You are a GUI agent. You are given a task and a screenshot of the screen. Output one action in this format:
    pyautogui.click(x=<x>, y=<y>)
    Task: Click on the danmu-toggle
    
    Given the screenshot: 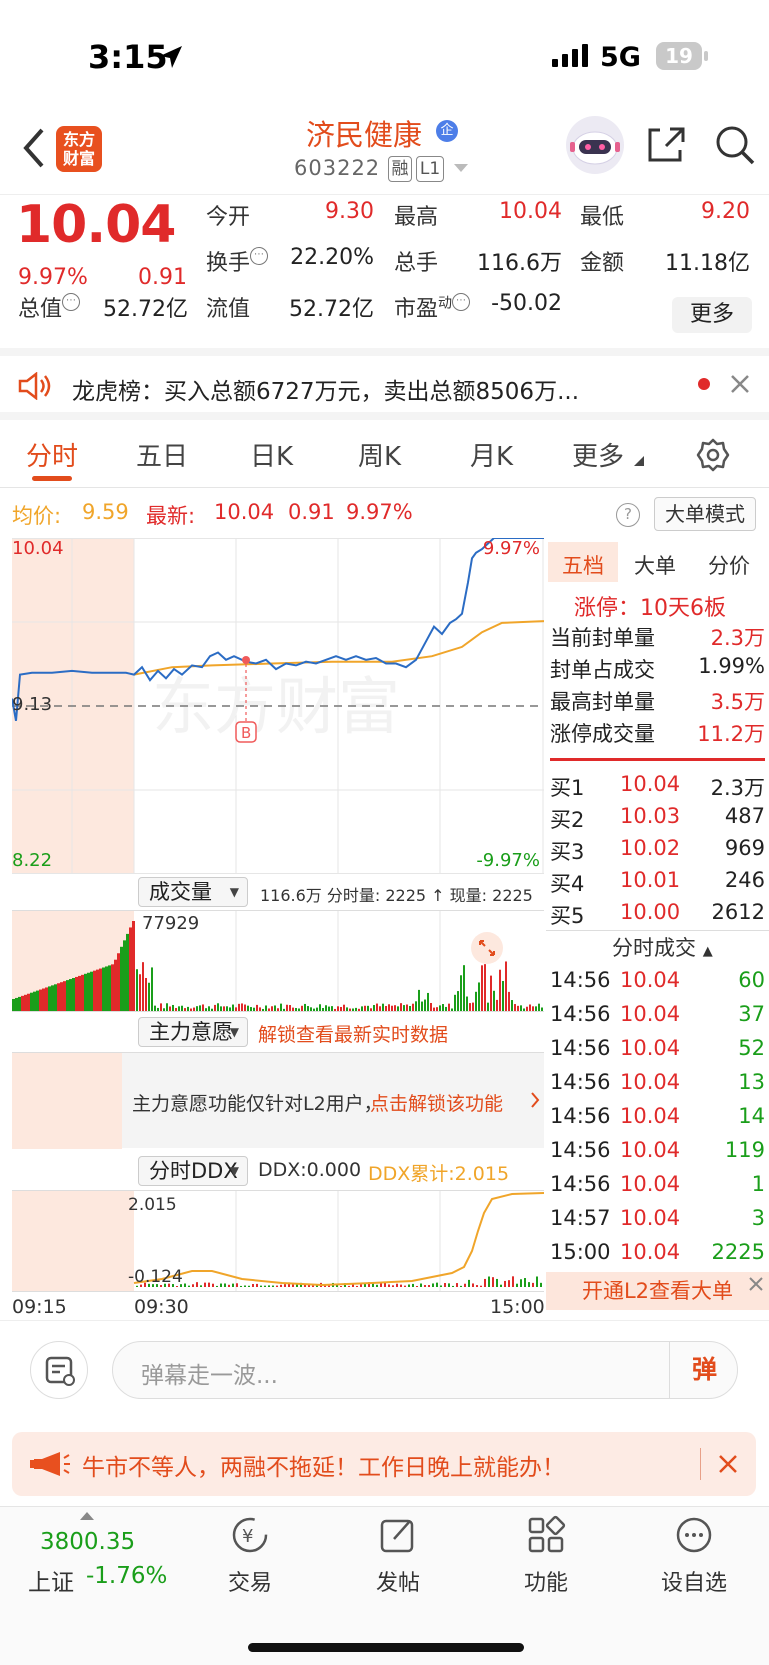 What is the action you would take?
    pyautogui.click(x=59, y=1370)
    